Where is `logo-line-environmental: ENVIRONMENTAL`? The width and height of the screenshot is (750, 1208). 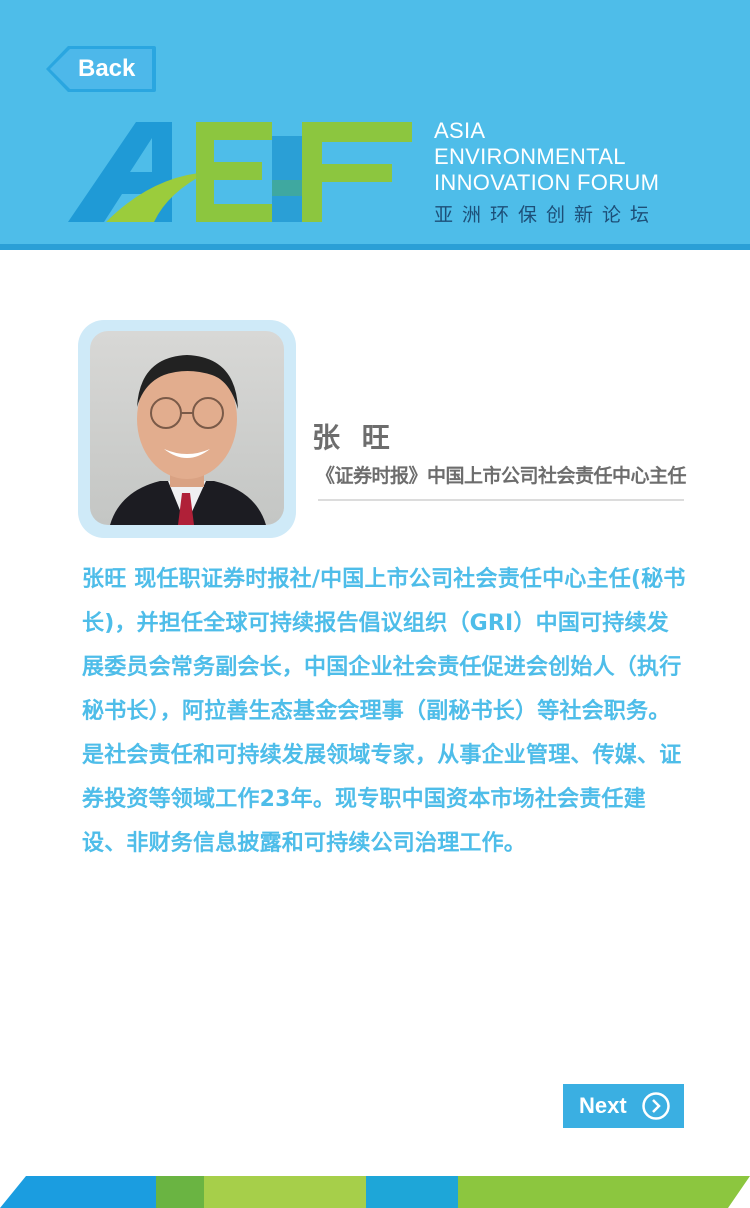
logo-line-environmental: ENVIRONMENTAL is located at coordinates (530, 156).